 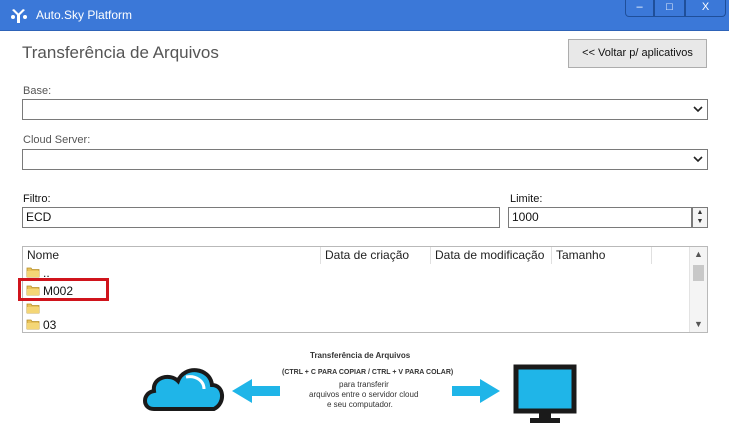 I want to click on cloud-server-label: Cloud Server:, so click(x=57, y=140).